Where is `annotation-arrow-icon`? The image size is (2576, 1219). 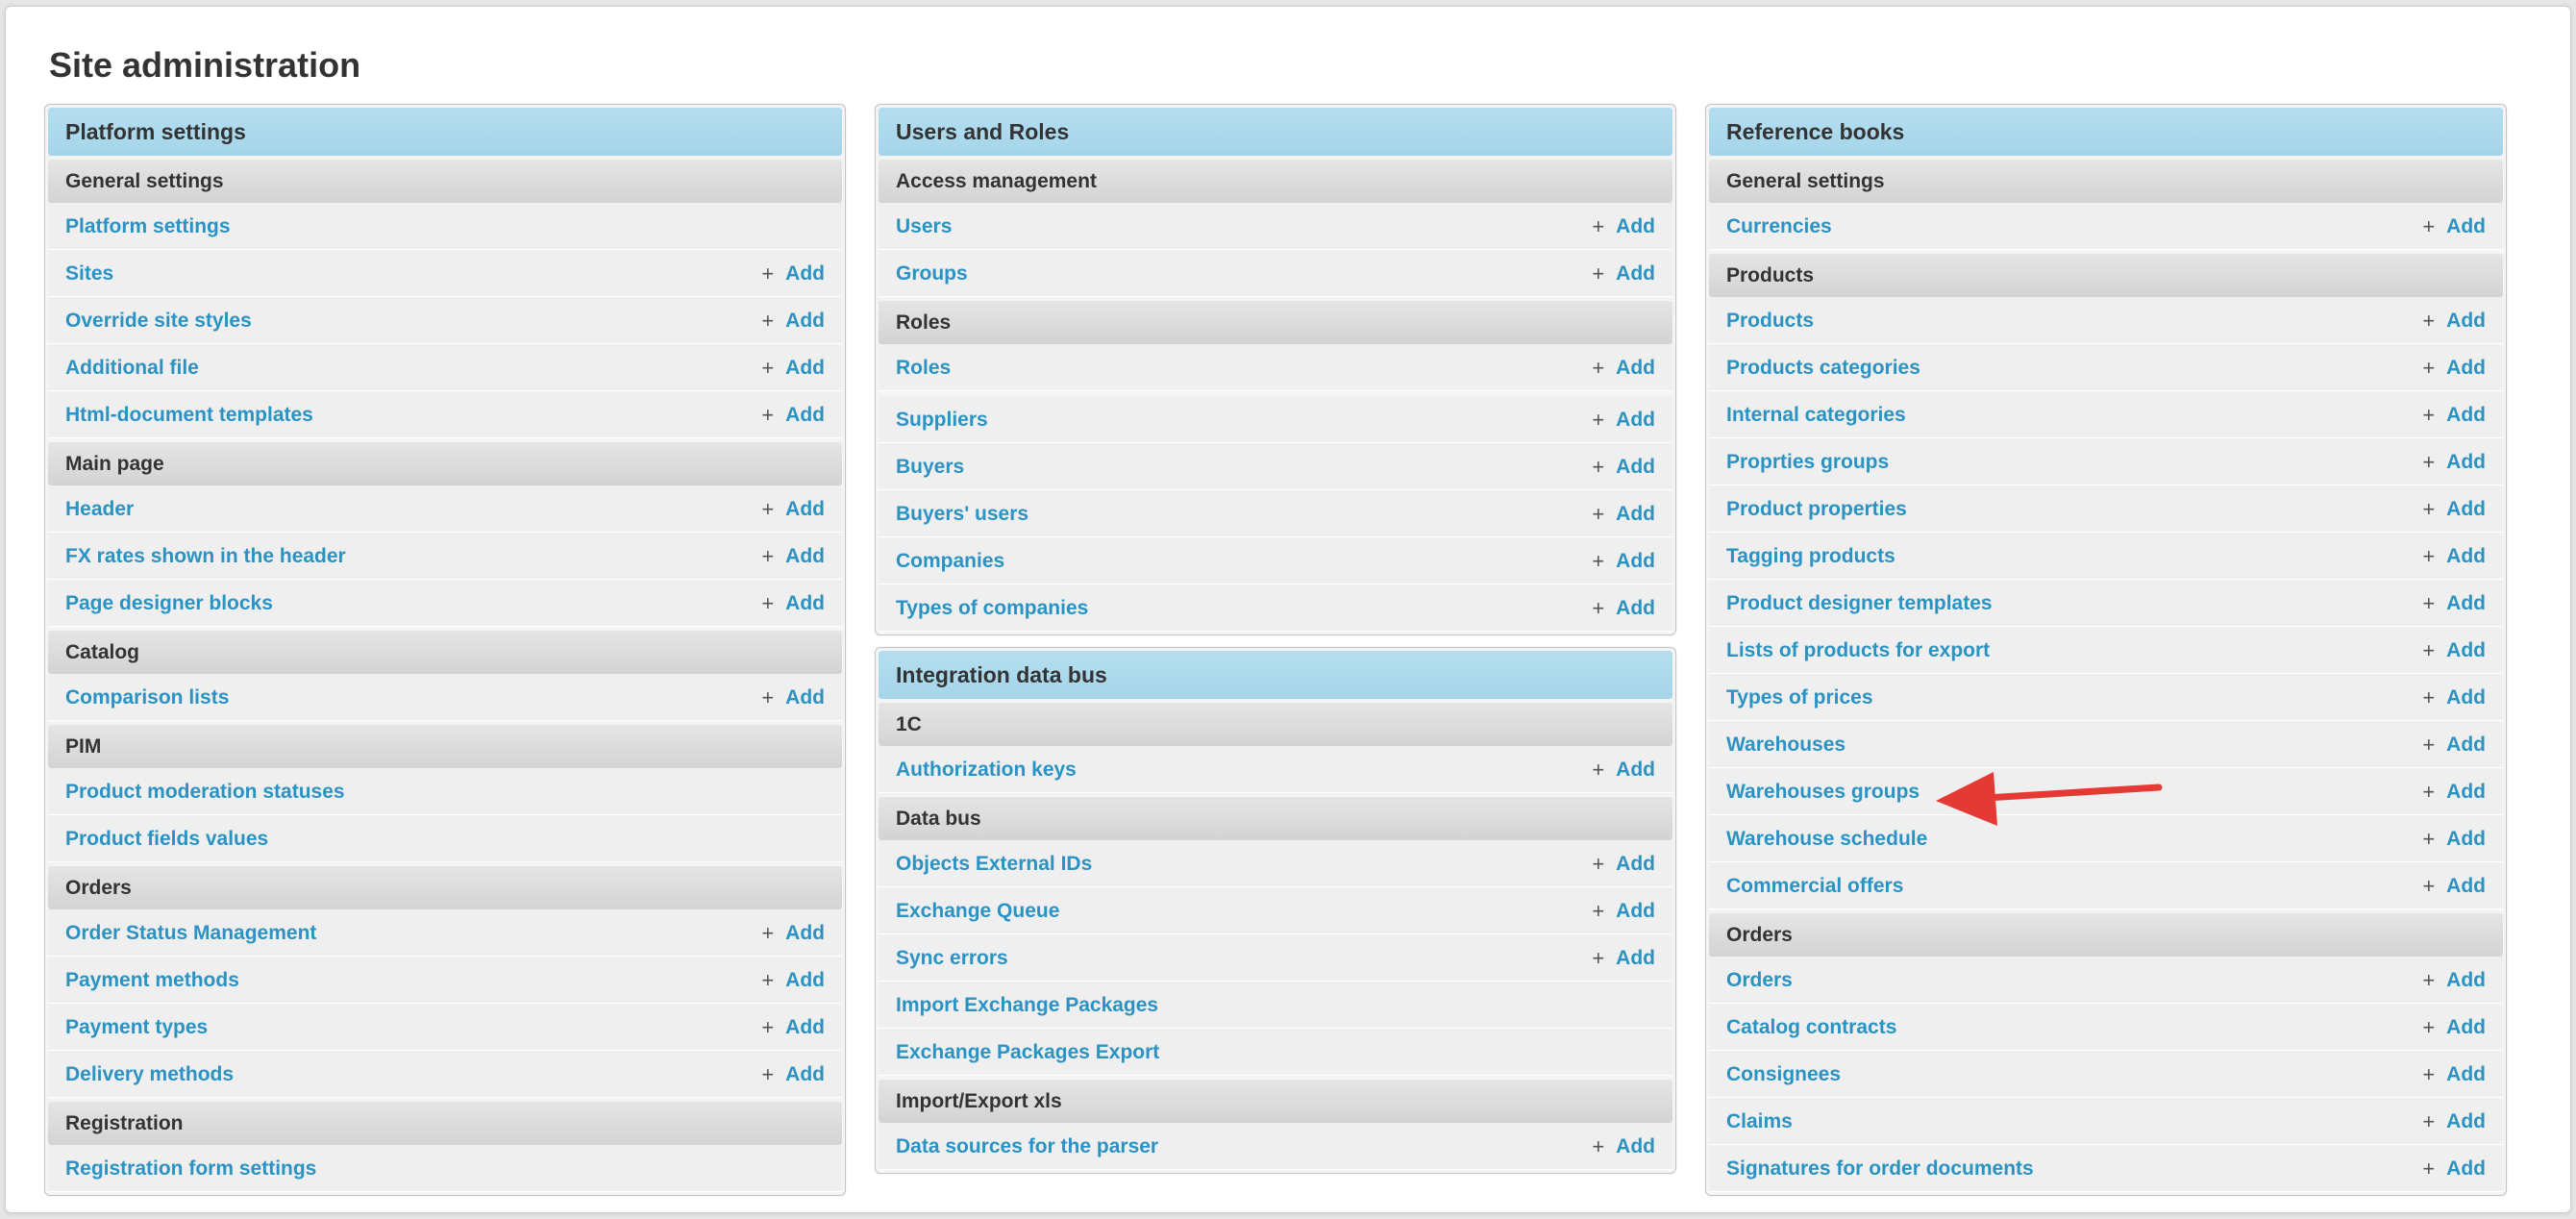
annotation-arrow-icon is located at coordinates (2050, 799).